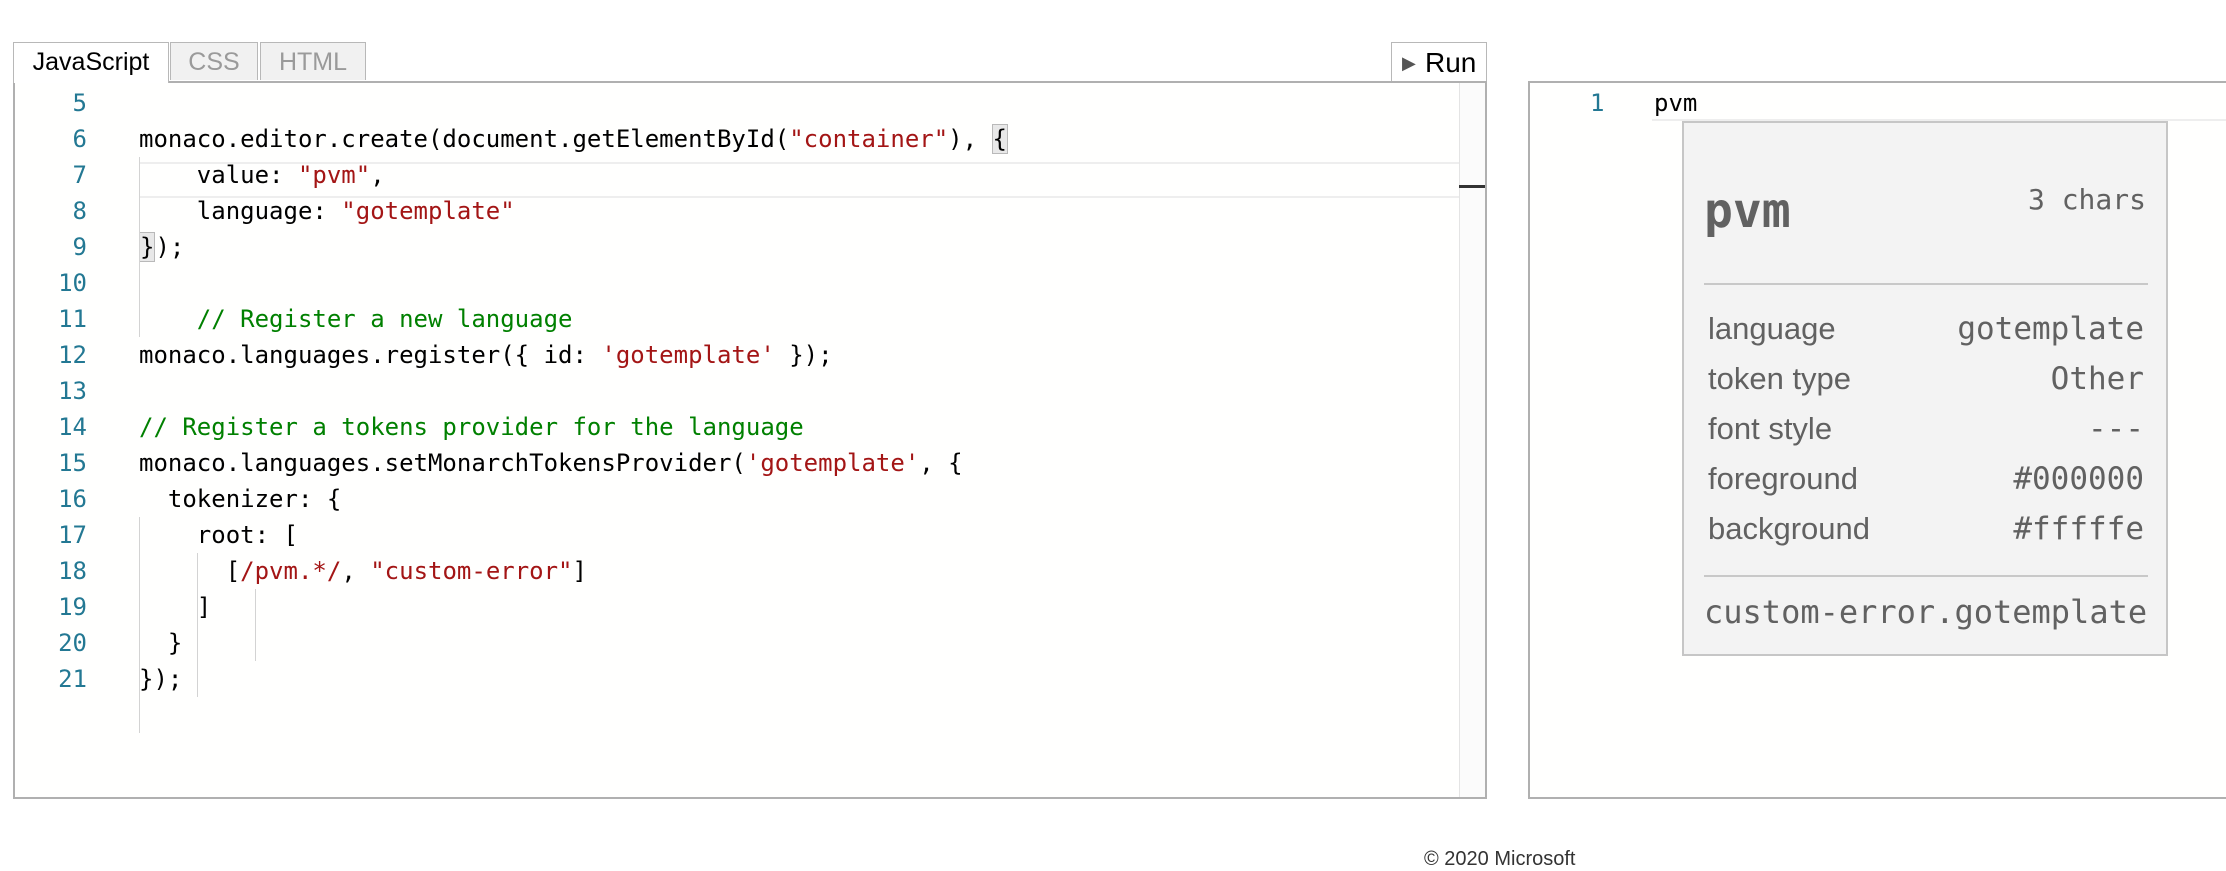  I want to click on preview-line-number: 1, so click(1597, 103).